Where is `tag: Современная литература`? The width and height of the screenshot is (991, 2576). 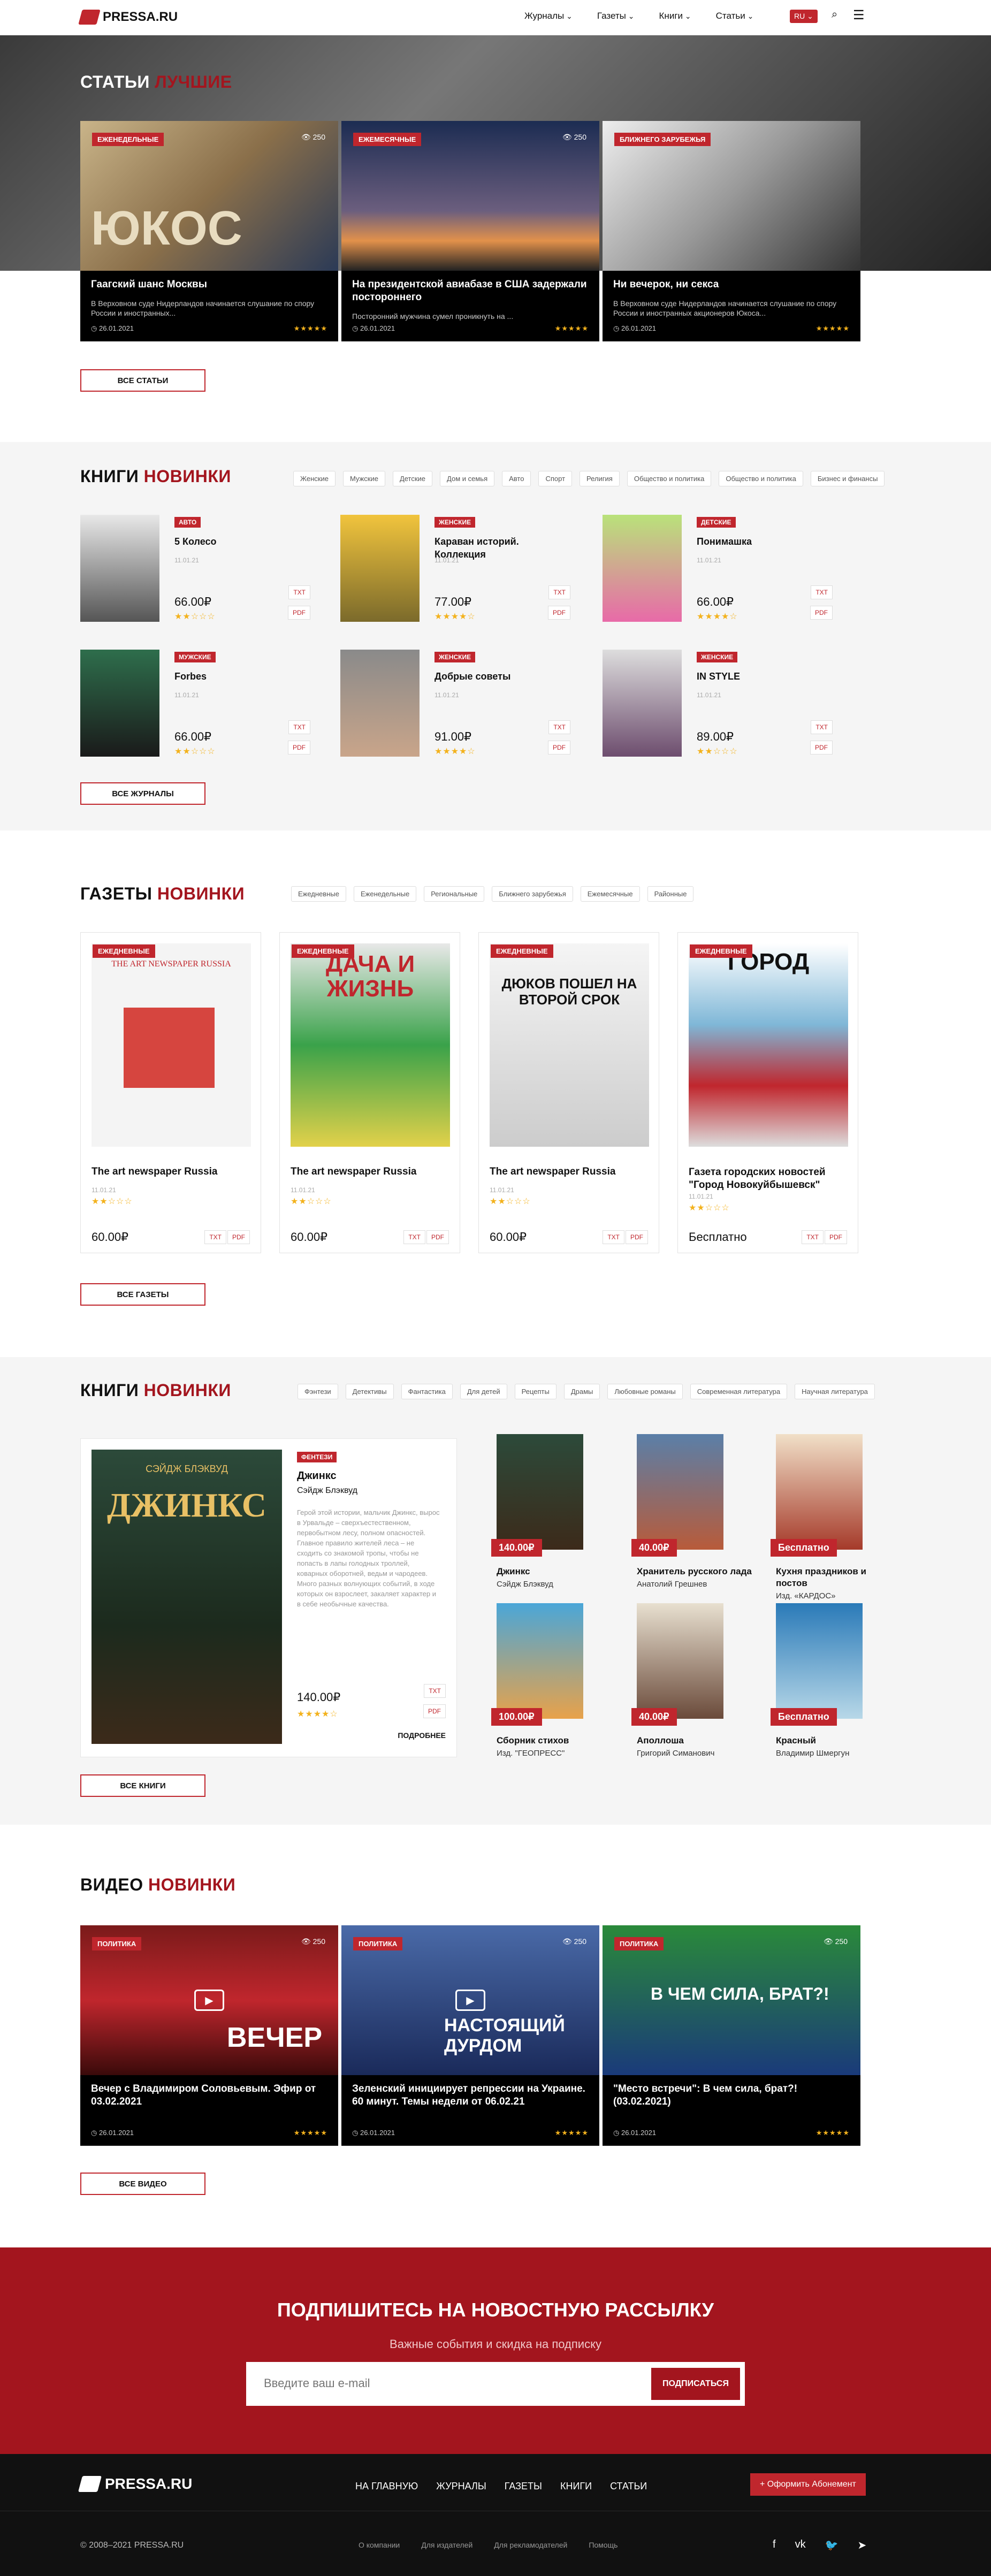
tag: Современная литература is located at coordinates (739, 1391).